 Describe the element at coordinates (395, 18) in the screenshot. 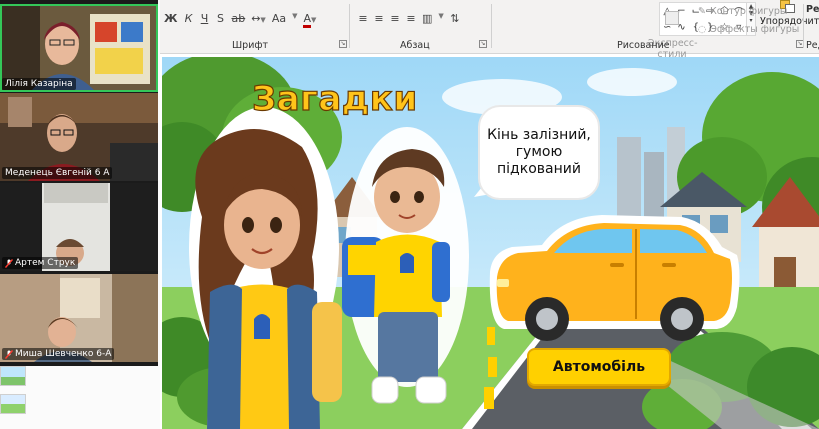

I see `align-right-icon: ≡` at that location.